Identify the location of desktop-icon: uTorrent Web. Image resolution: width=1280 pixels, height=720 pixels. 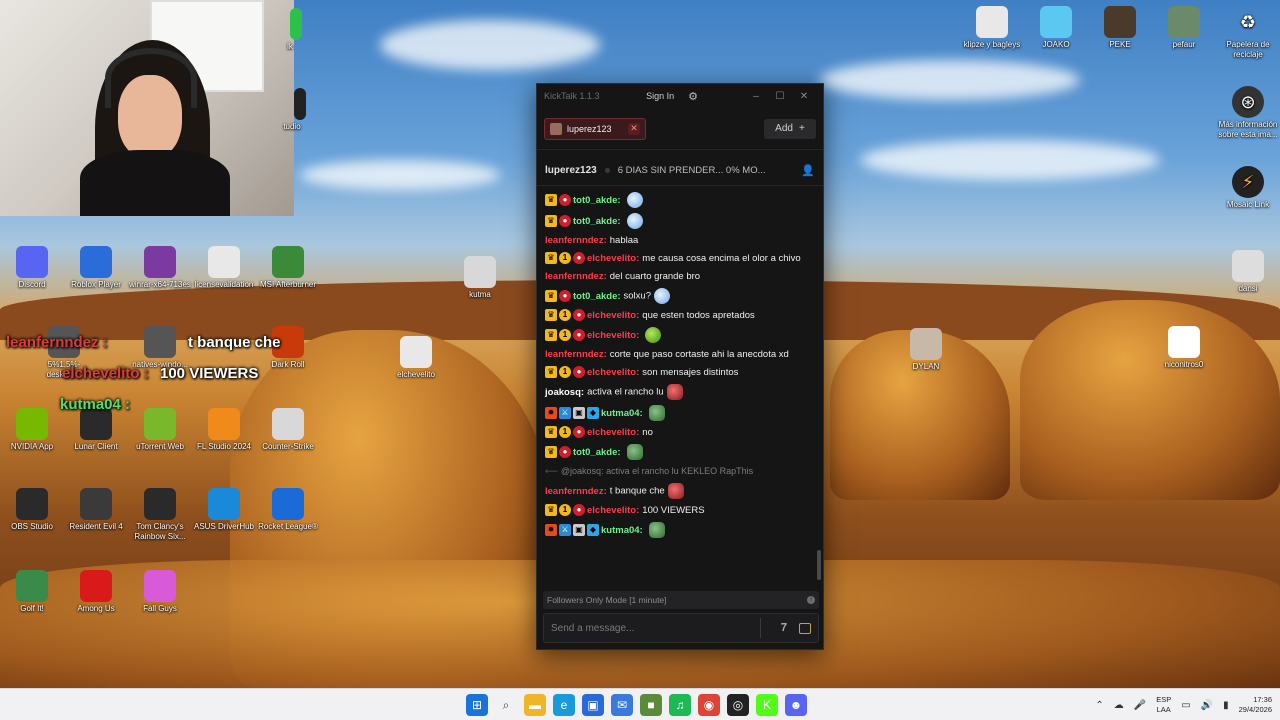
(160, 430).